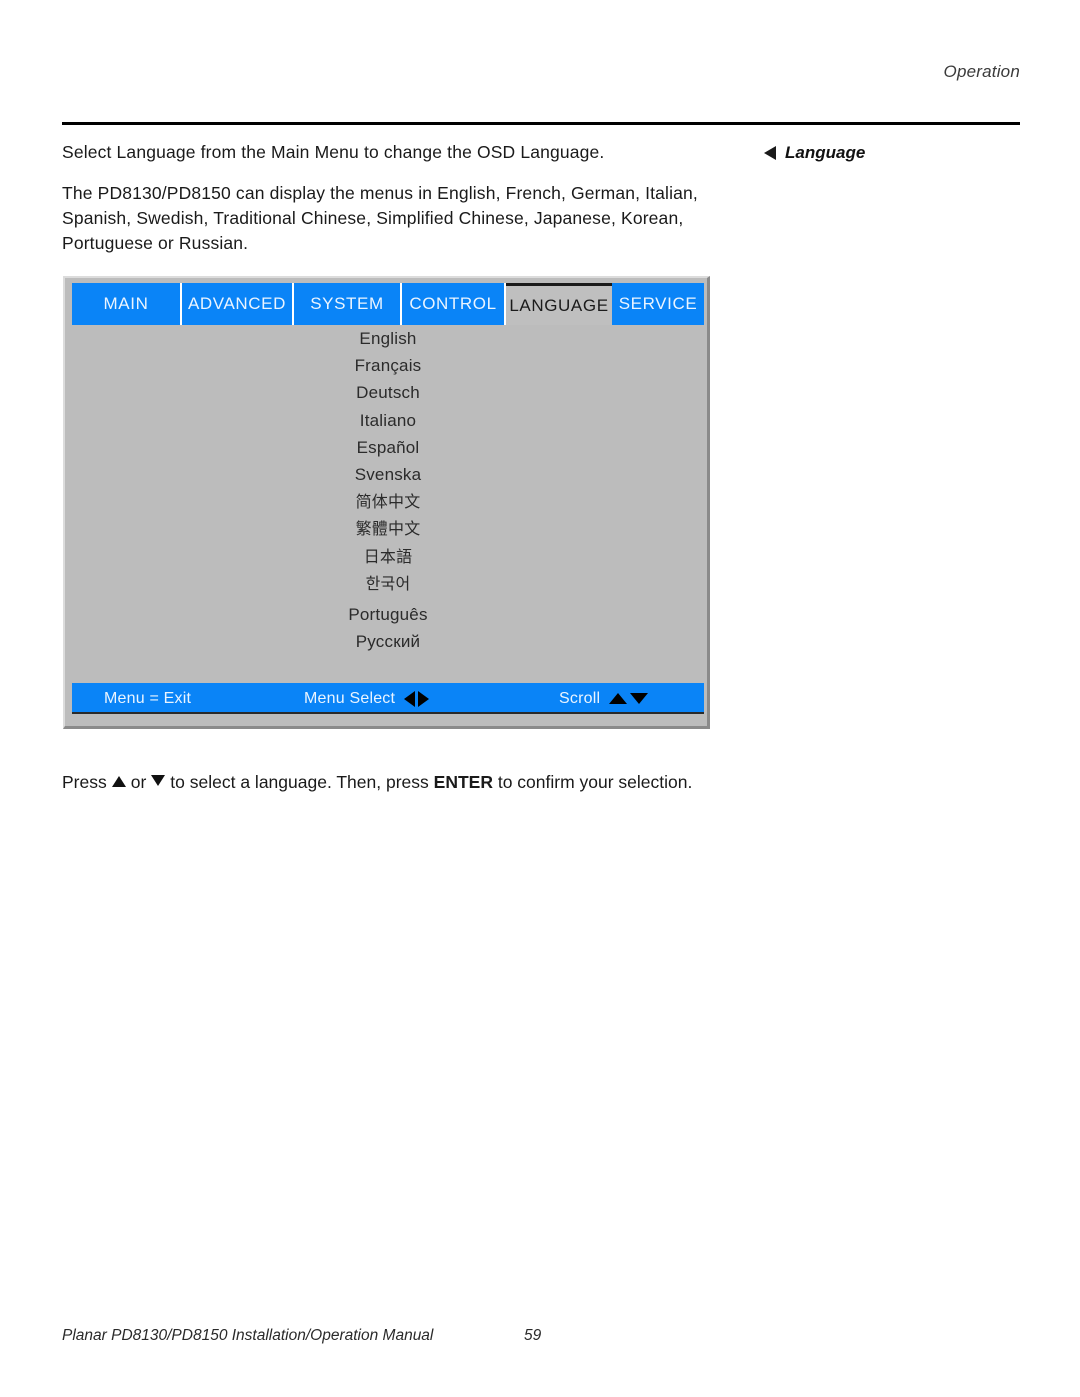 The image size is (1080, 1397). I want to click on tab-system: SYSTEM, so click(348, 304).